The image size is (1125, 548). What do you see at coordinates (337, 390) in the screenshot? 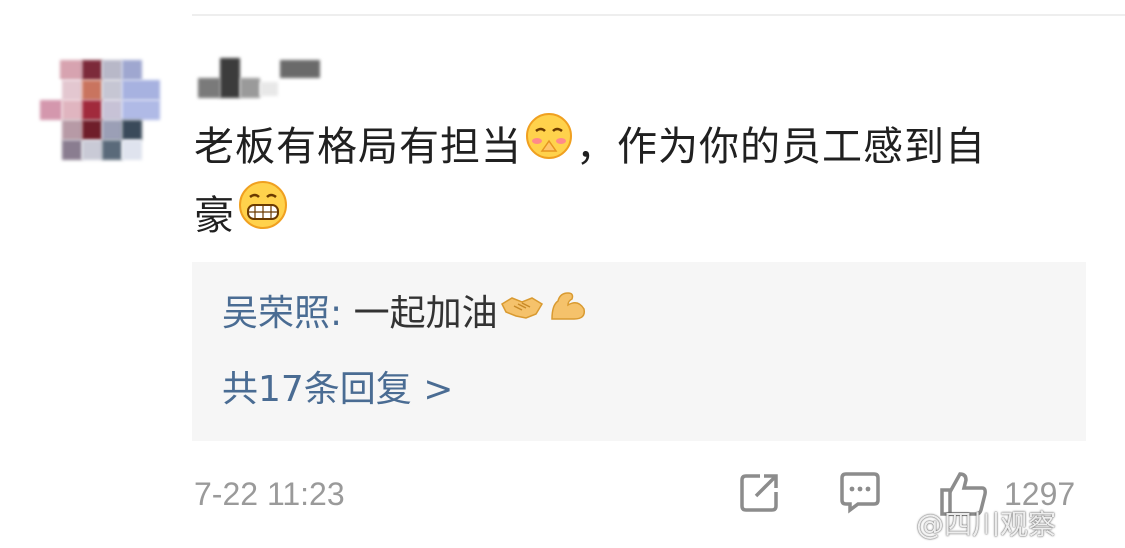
I see `reply-count-link: 共17条回复 >` at bounding box center [337, 390].